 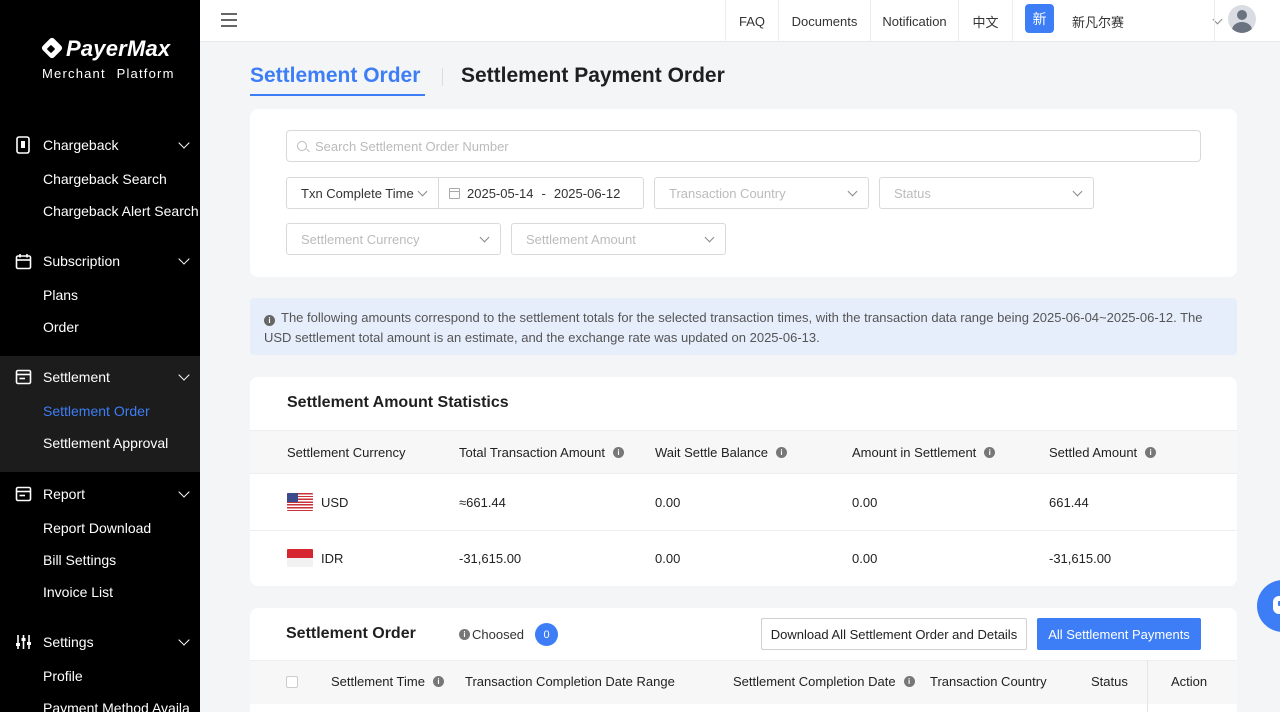 What do you see at coordinates (51, 49) in the screenshot?
I see `payermax-logo-icon` at bounding box center [51, 49].